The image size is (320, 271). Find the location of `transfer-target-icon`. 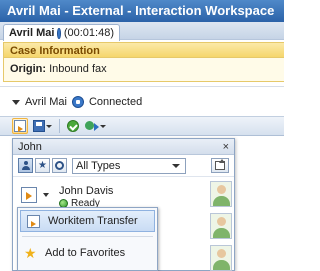

transfer-target-icon is located at coordinates (220, 164).